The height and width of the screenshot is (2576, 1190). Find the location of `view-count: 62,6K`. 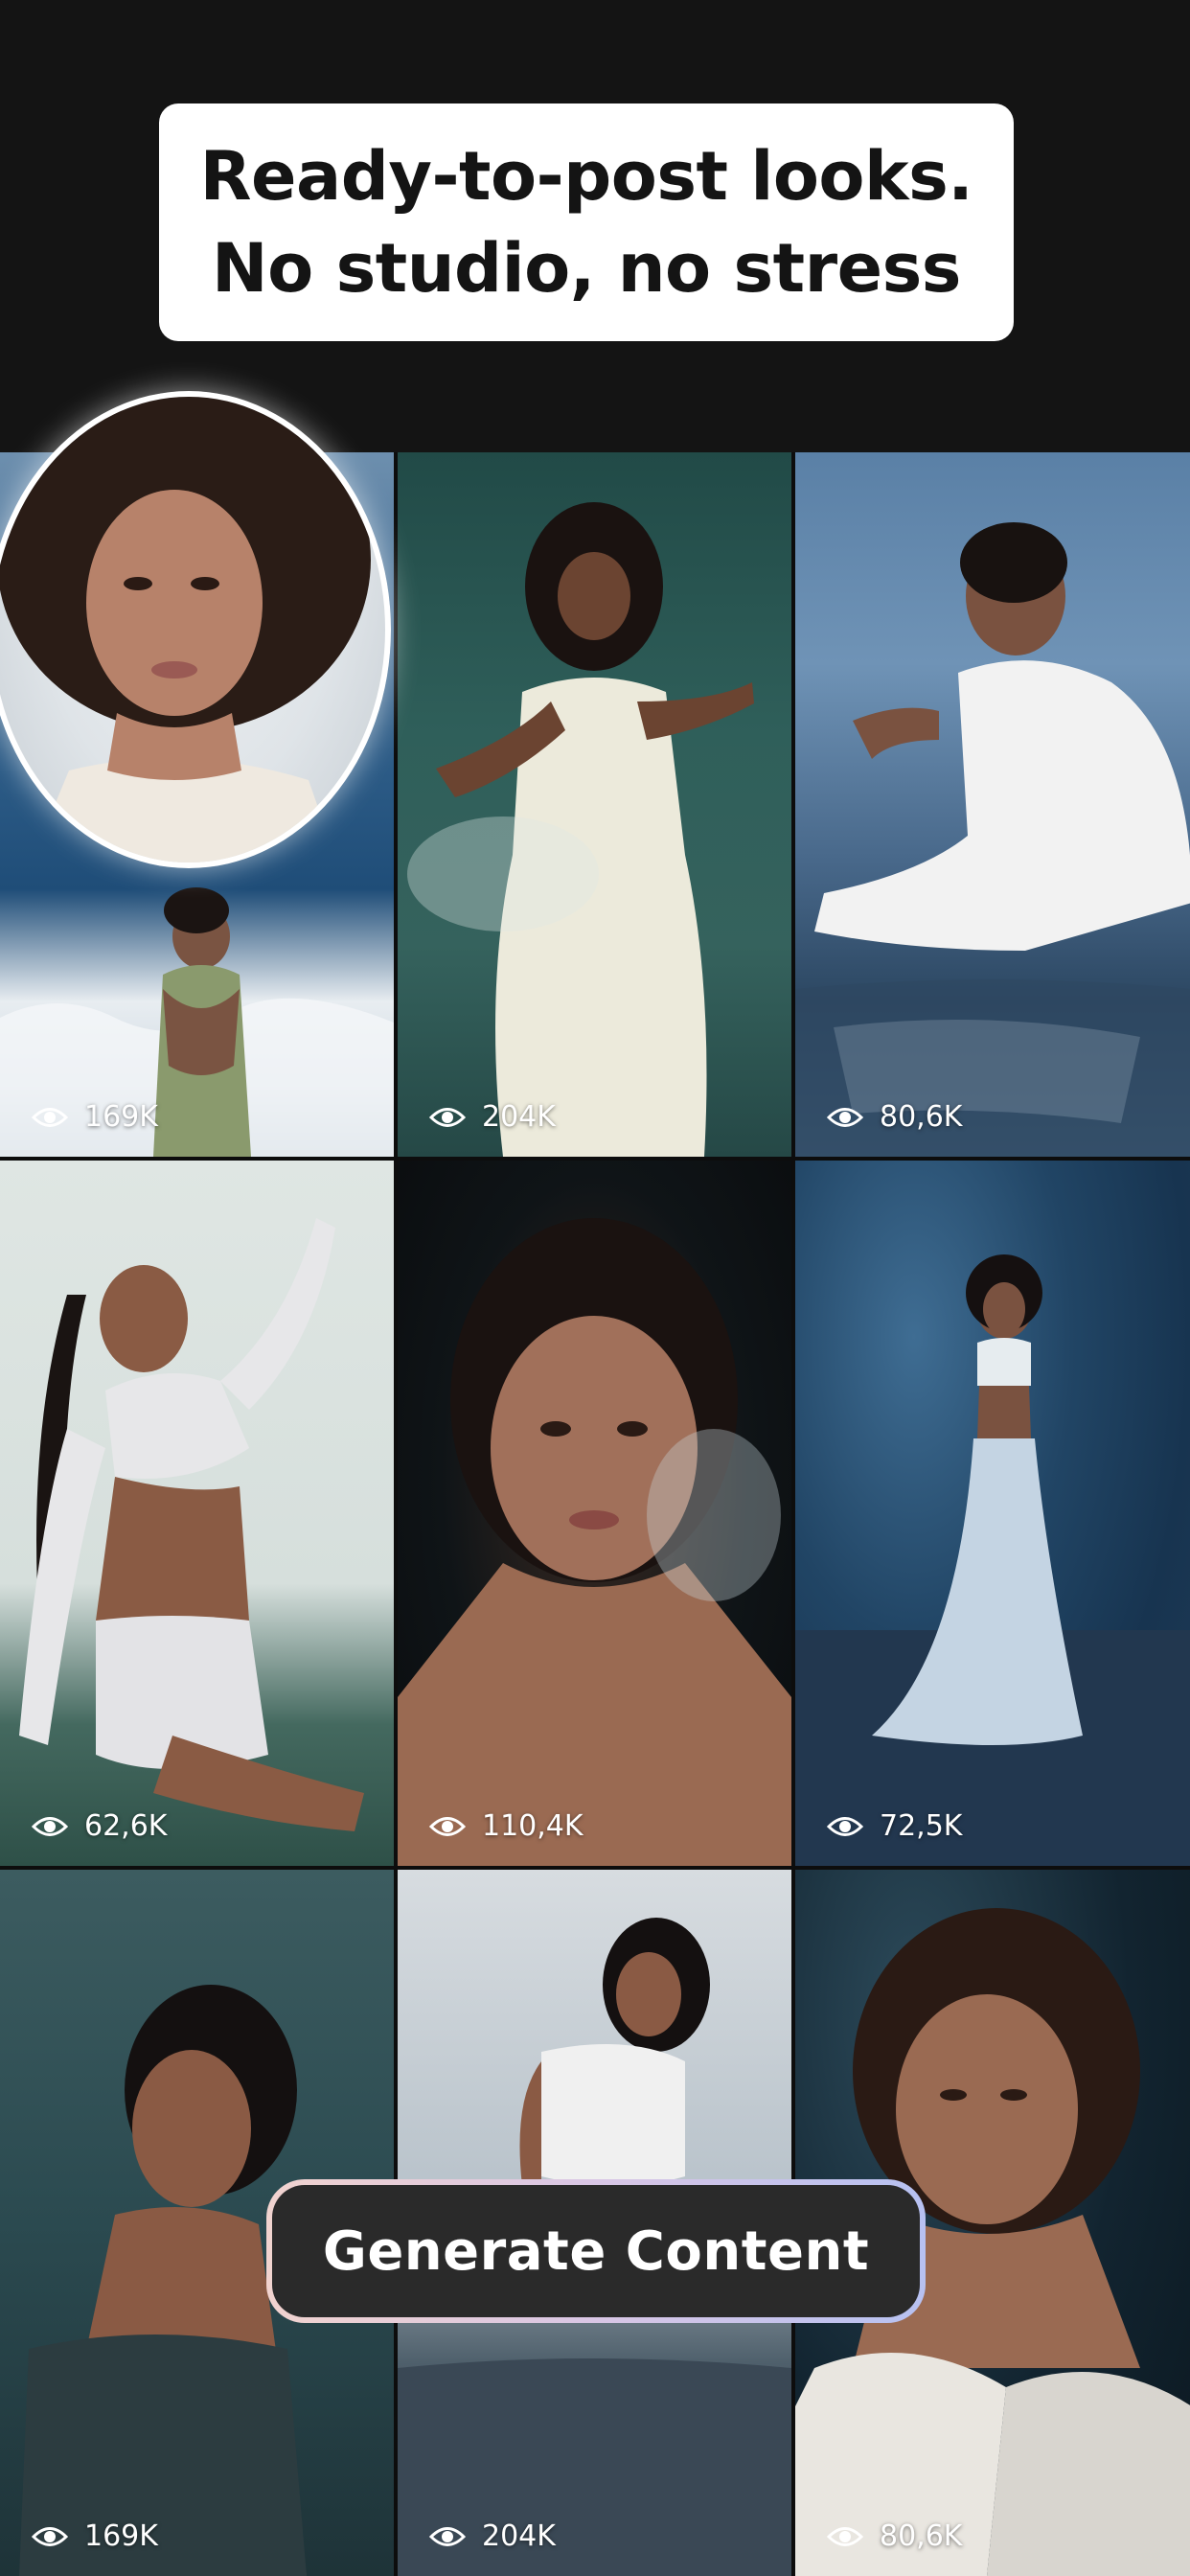

view-count: 62,6K is located at coordinates (99, 1826).